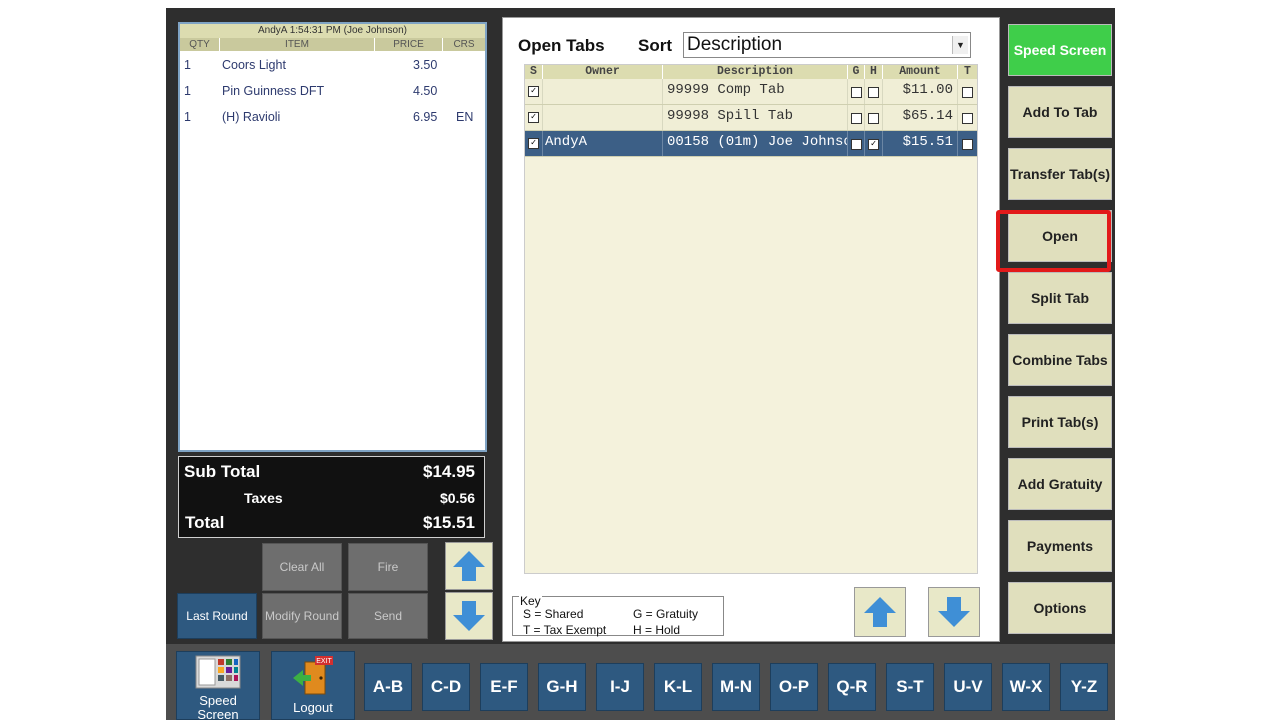  I want to click on amount-cell: $15.51, so click(920, 143).